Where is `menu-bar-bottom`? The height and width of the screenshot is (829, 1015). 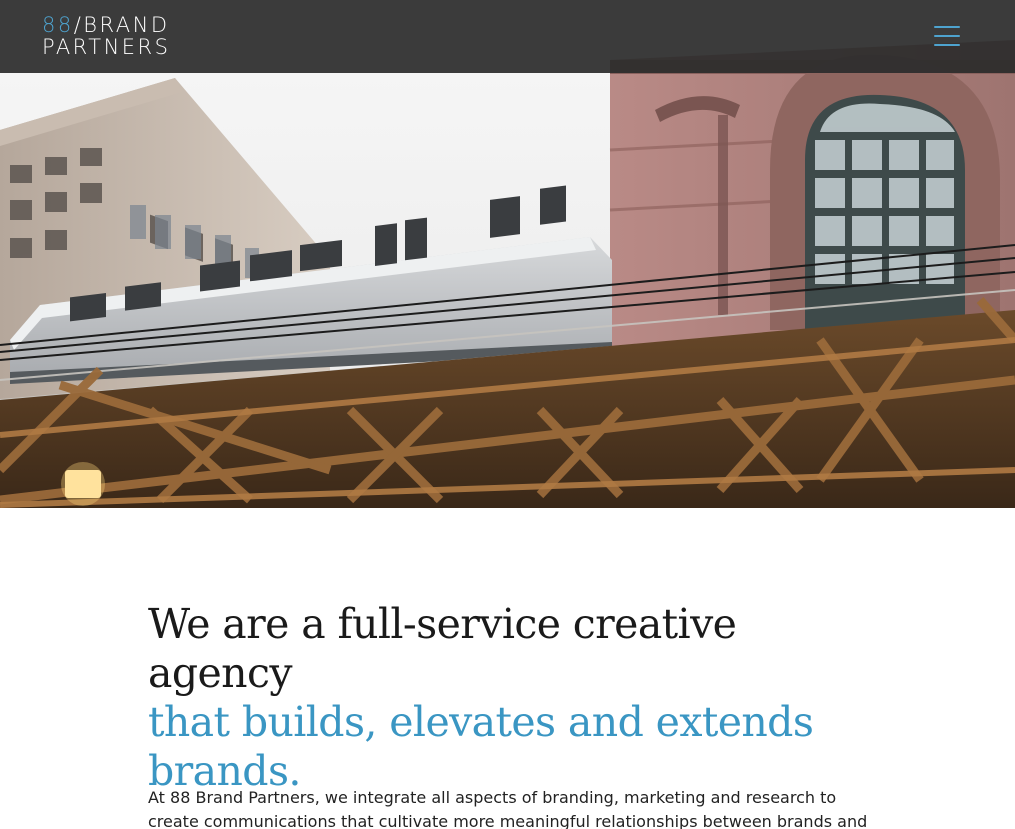 menu-bar-bottom is located at coordinates (947, 45).